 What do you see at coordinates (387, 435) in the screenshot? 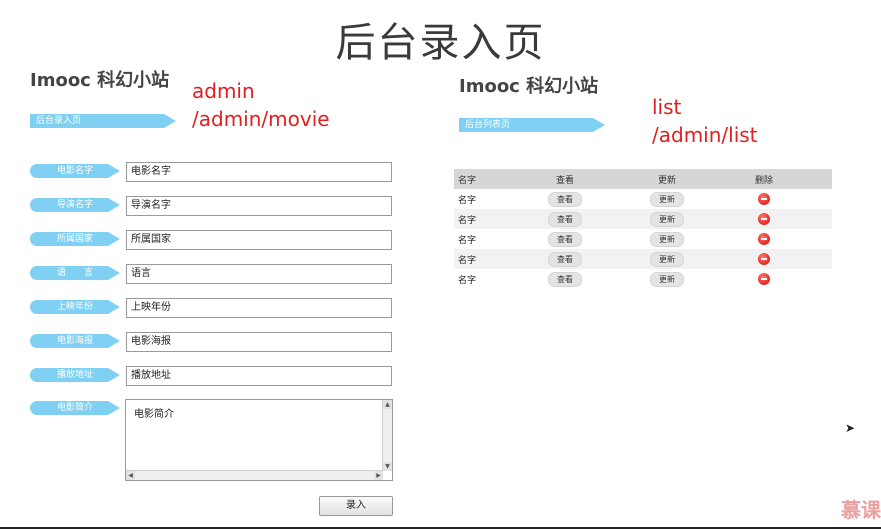
I see `vertical-scrollbar: ▲ ▼` at bounding box center [387, 435].